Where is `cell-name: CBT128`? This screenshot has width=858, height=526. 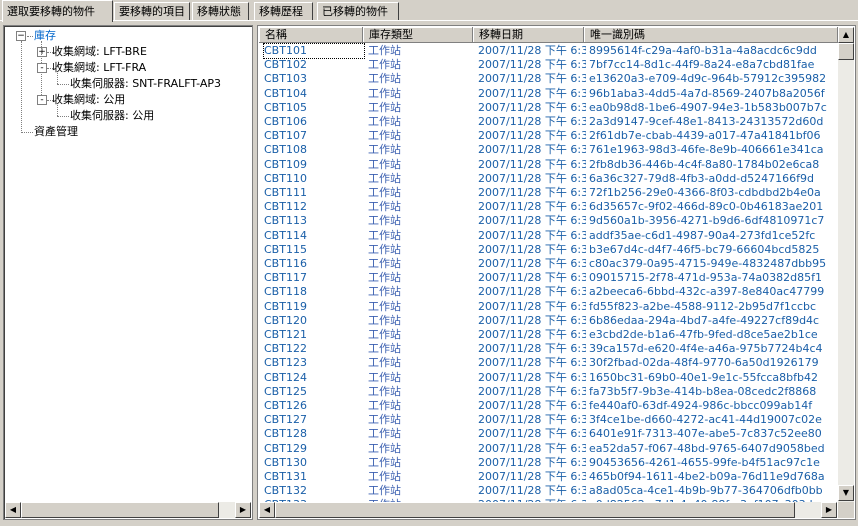
cell-name: CBT128 is located at coordinates (285, 434).